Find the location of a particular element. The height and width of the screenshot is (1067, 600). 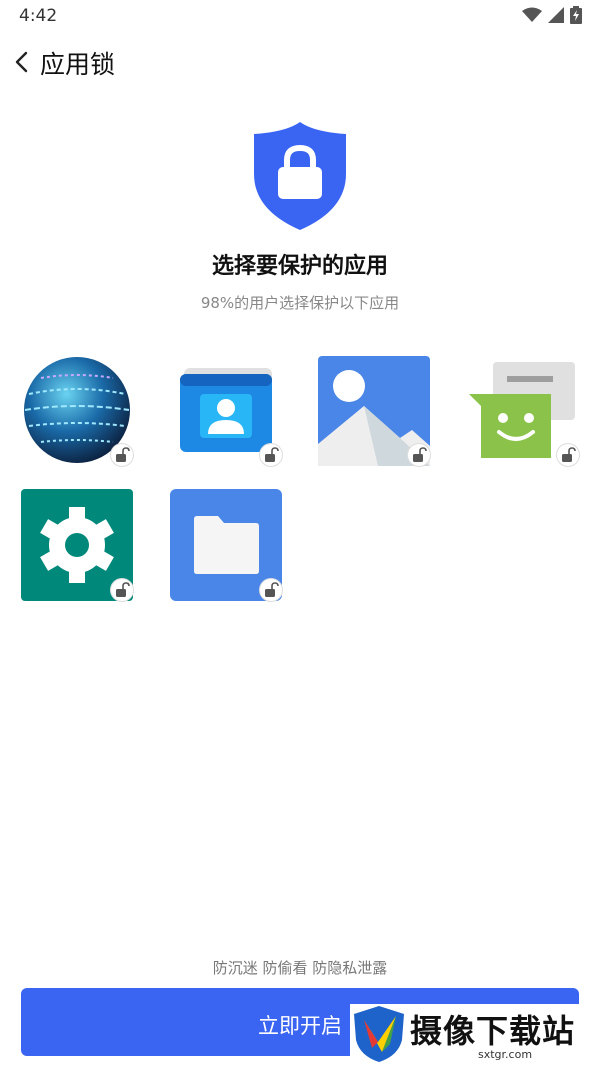

app-item-contacts is located at coordinates (226, 410).